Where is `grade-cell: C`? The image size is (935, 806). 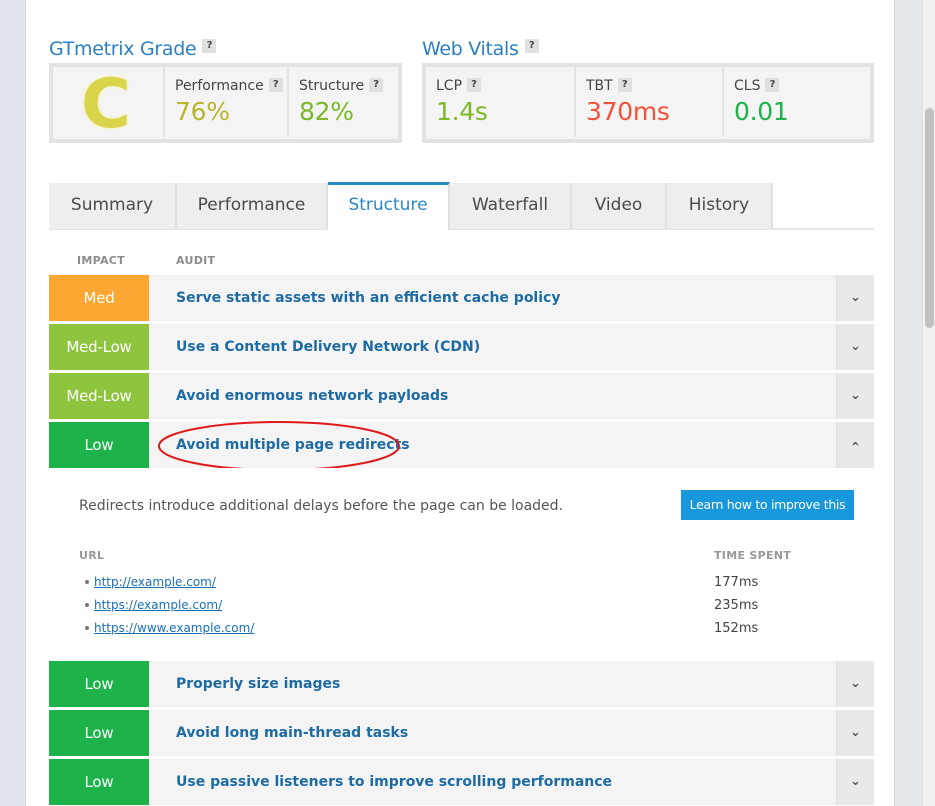 grade-cell: C is located at coordinates (108, 104).